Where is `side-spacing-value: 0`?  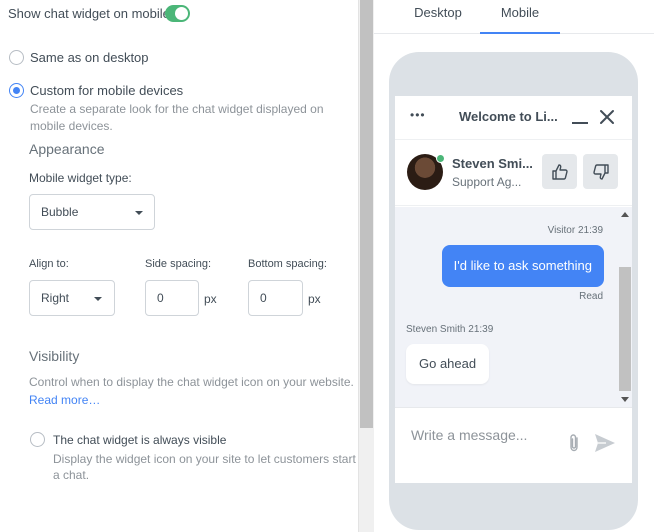 side-spacing-value: 0 is located at coordinates (160, 298).